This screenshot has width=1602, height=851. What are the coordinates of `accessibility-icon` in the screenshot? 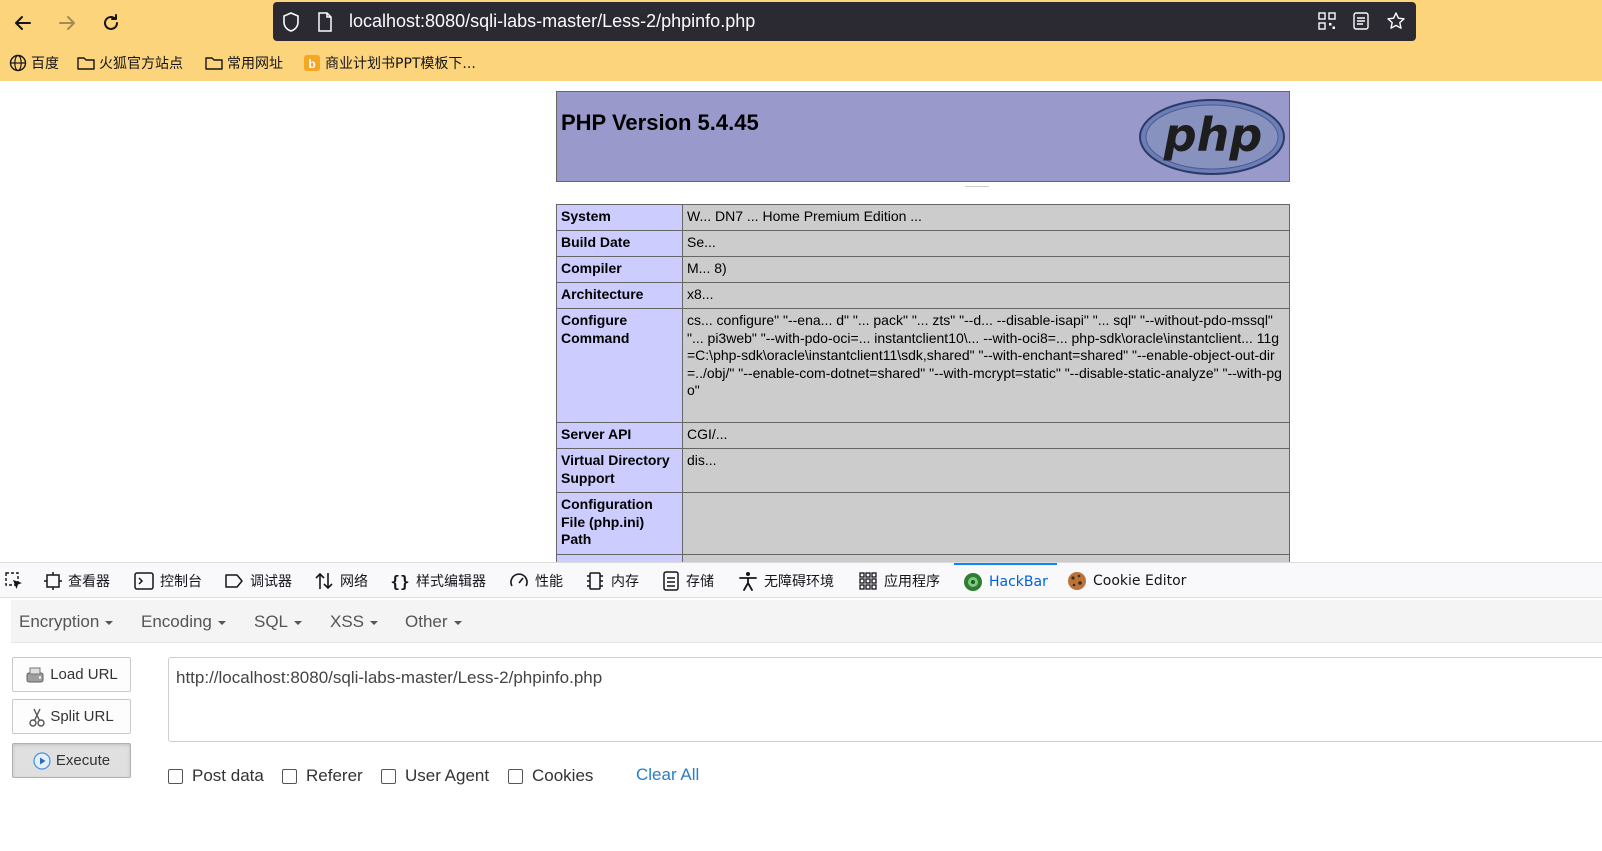 It's located at (748, 581).